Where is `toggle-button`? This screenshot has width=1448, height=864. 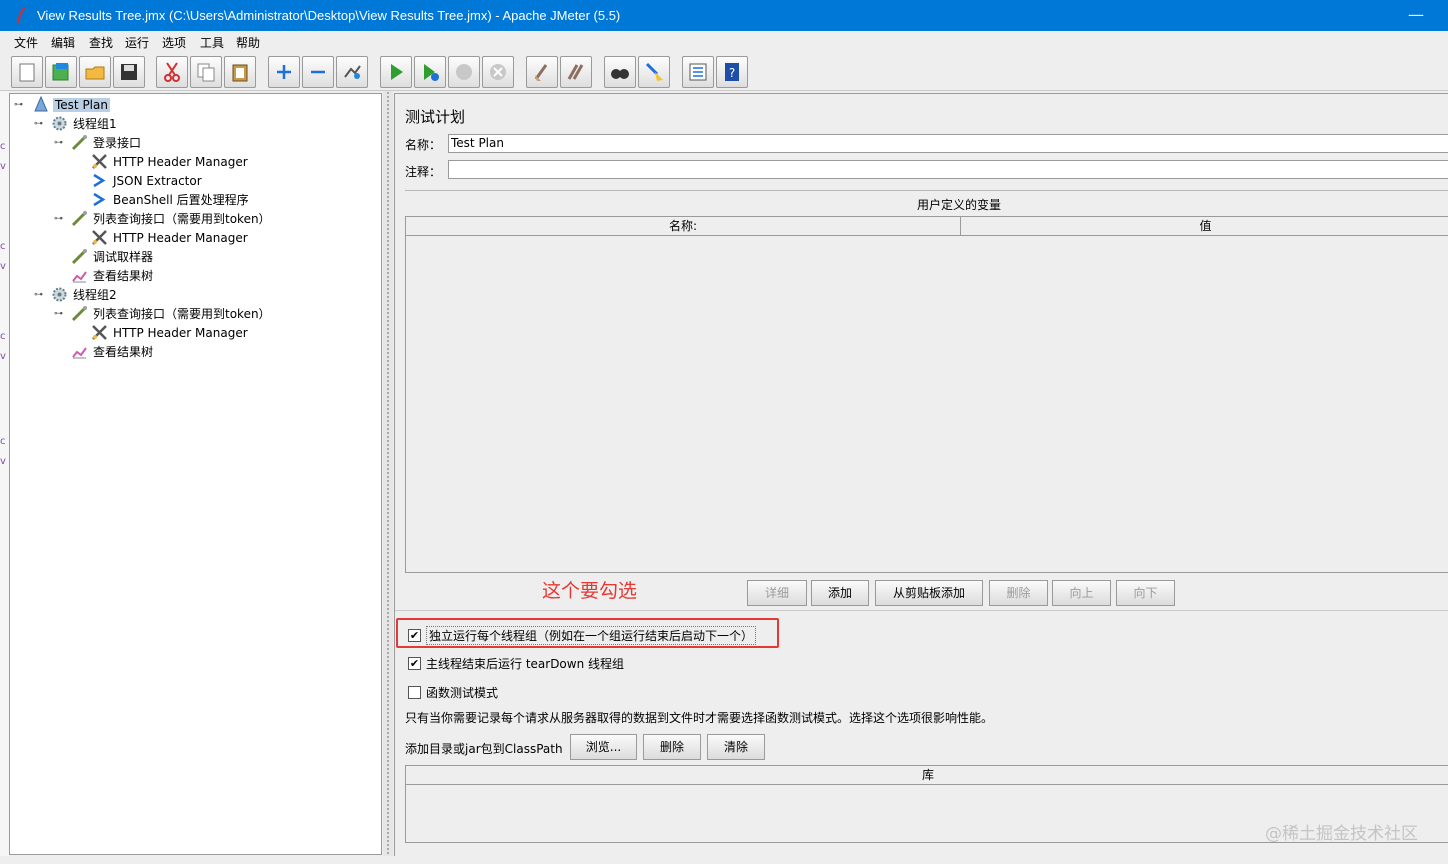 toggle-button is located at coordinates (352, 72).